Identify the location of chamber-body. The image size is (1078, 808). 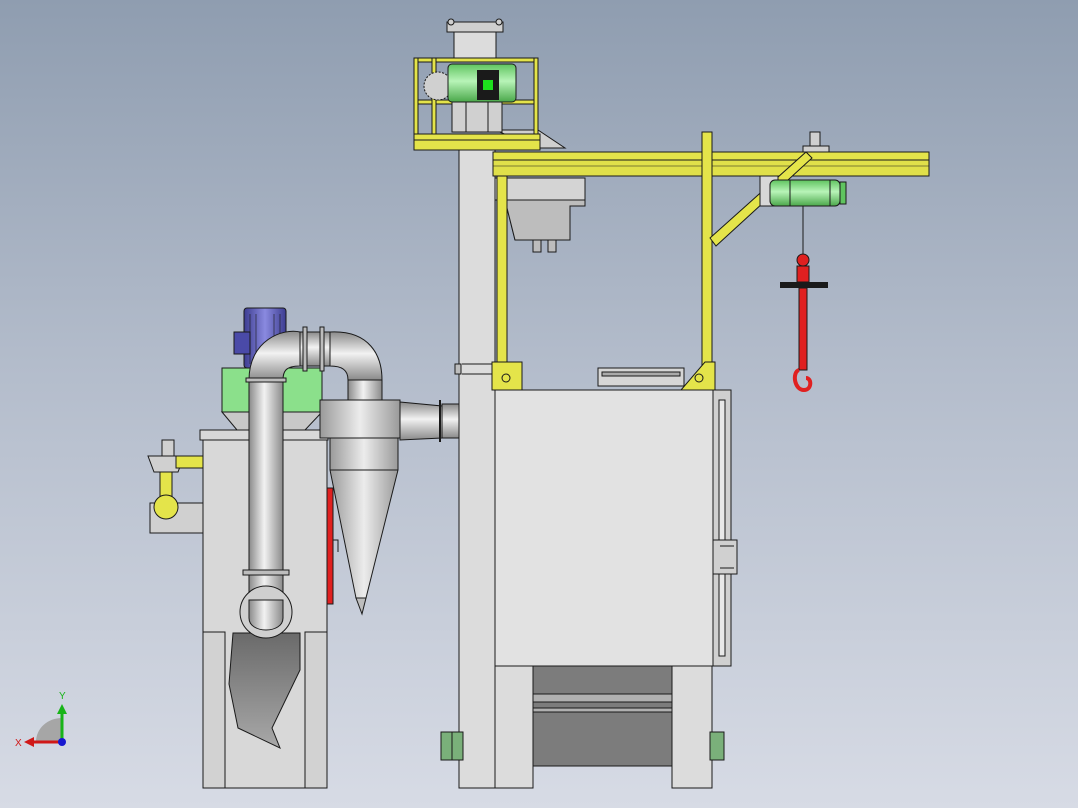
(604, 528).